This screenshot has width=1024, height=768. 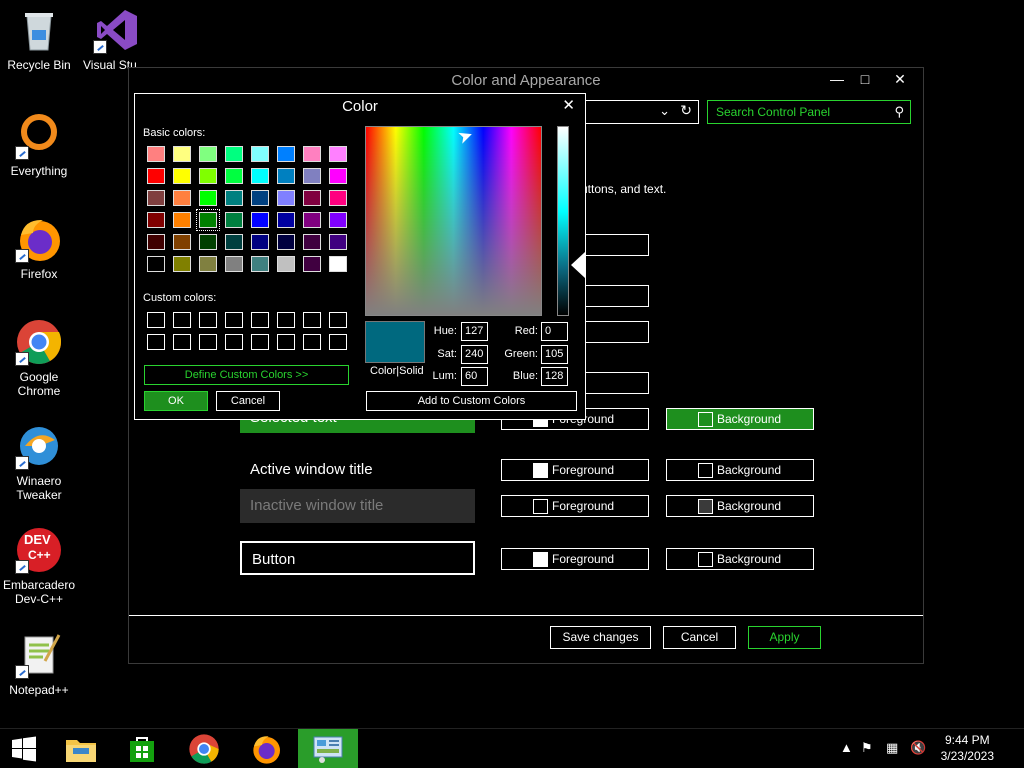 I want to click on clock: 9:44 PM 3/23/2023, so click(x=967, y=748).